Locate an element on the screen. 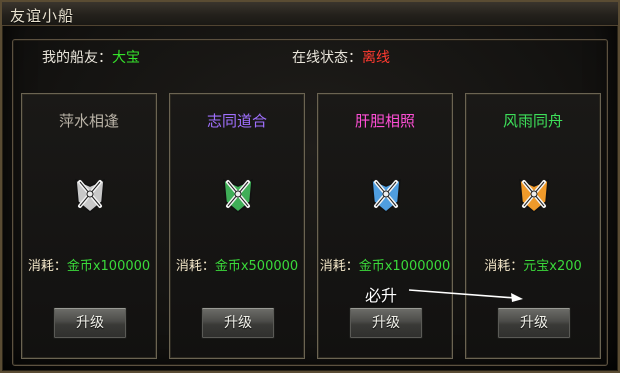 This screenshot has height=373, width=620. title-bar: 友谊小船 is located at coordinates (310, 14).